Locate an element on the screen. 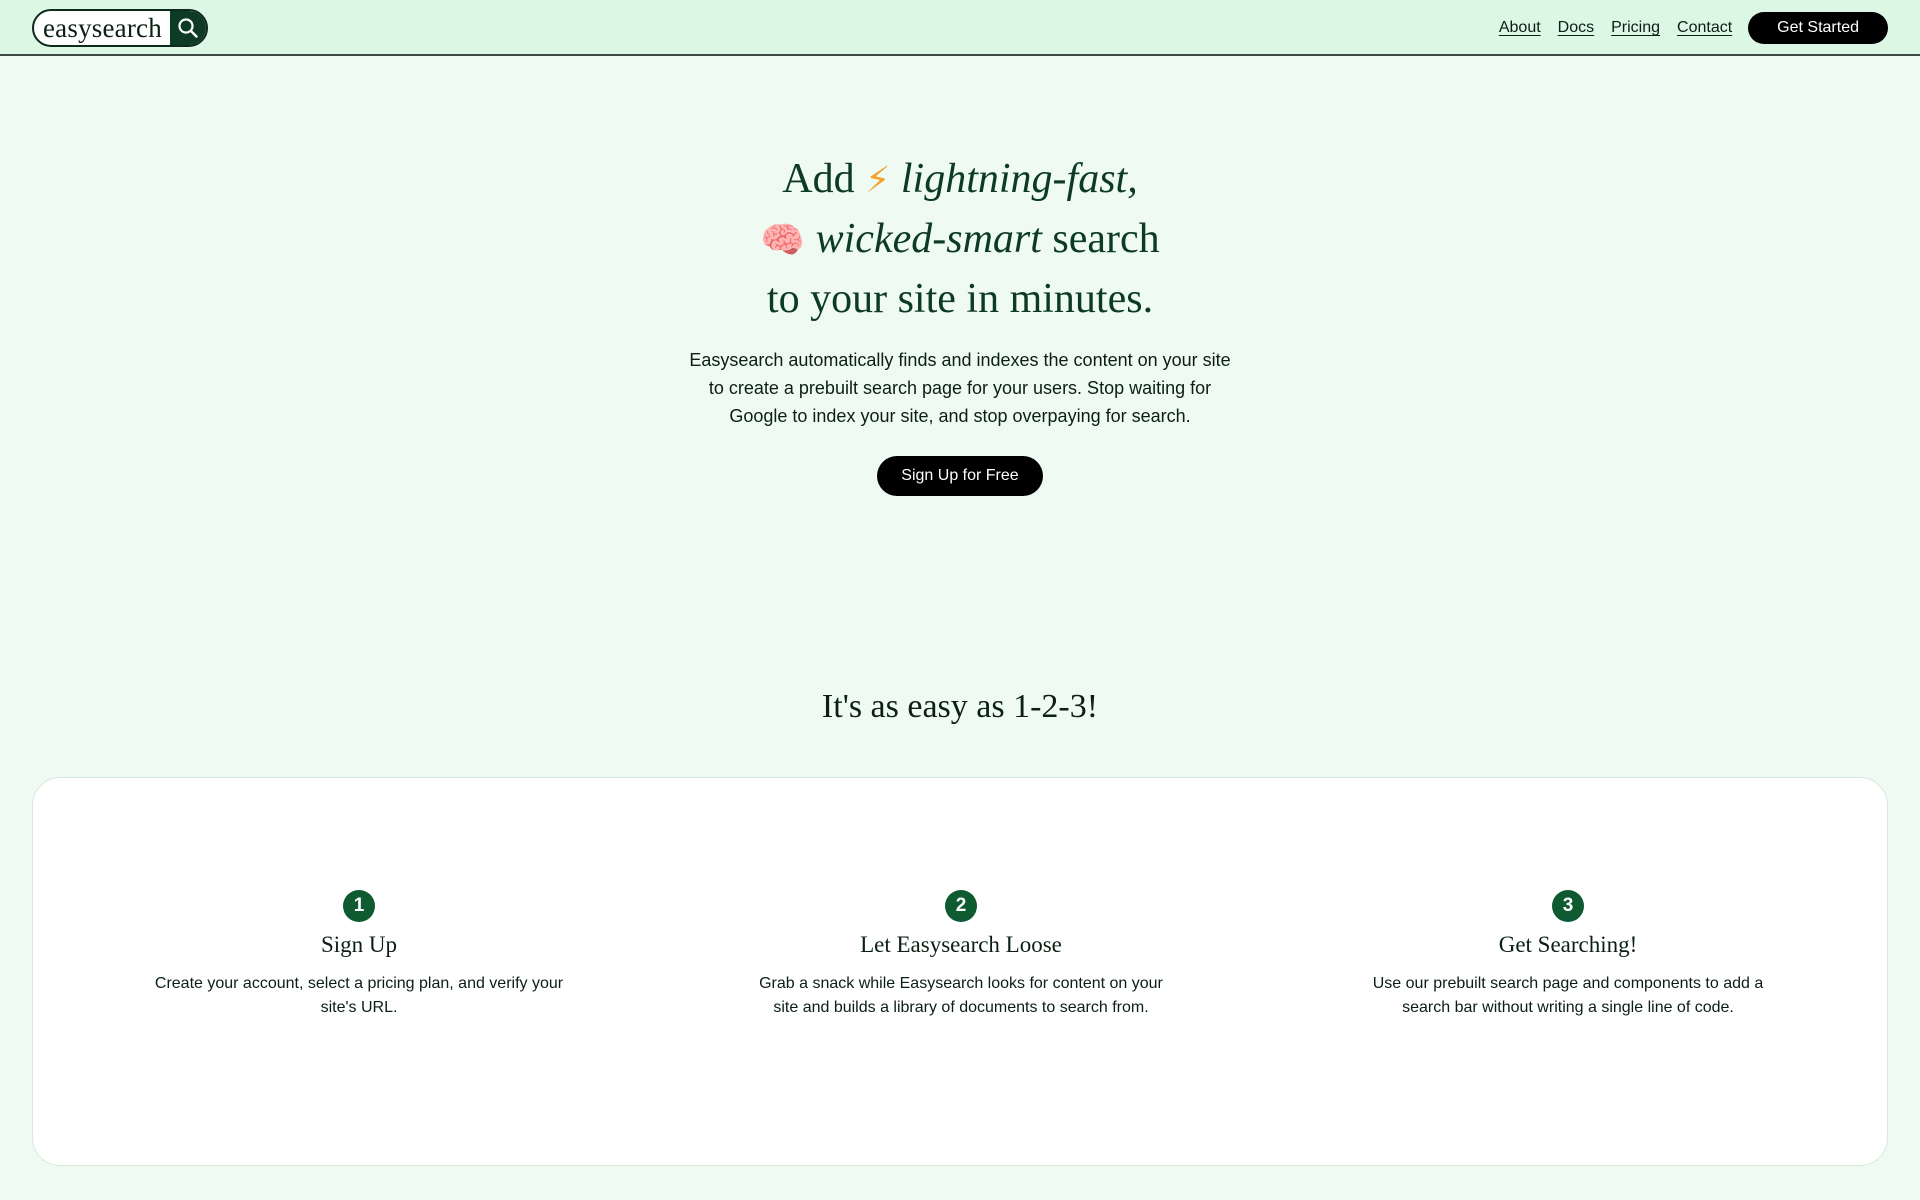 Image resolution: width=1920 pixels, height=1200 pixels. headline-add: Add is located at coordinates (818, 179).